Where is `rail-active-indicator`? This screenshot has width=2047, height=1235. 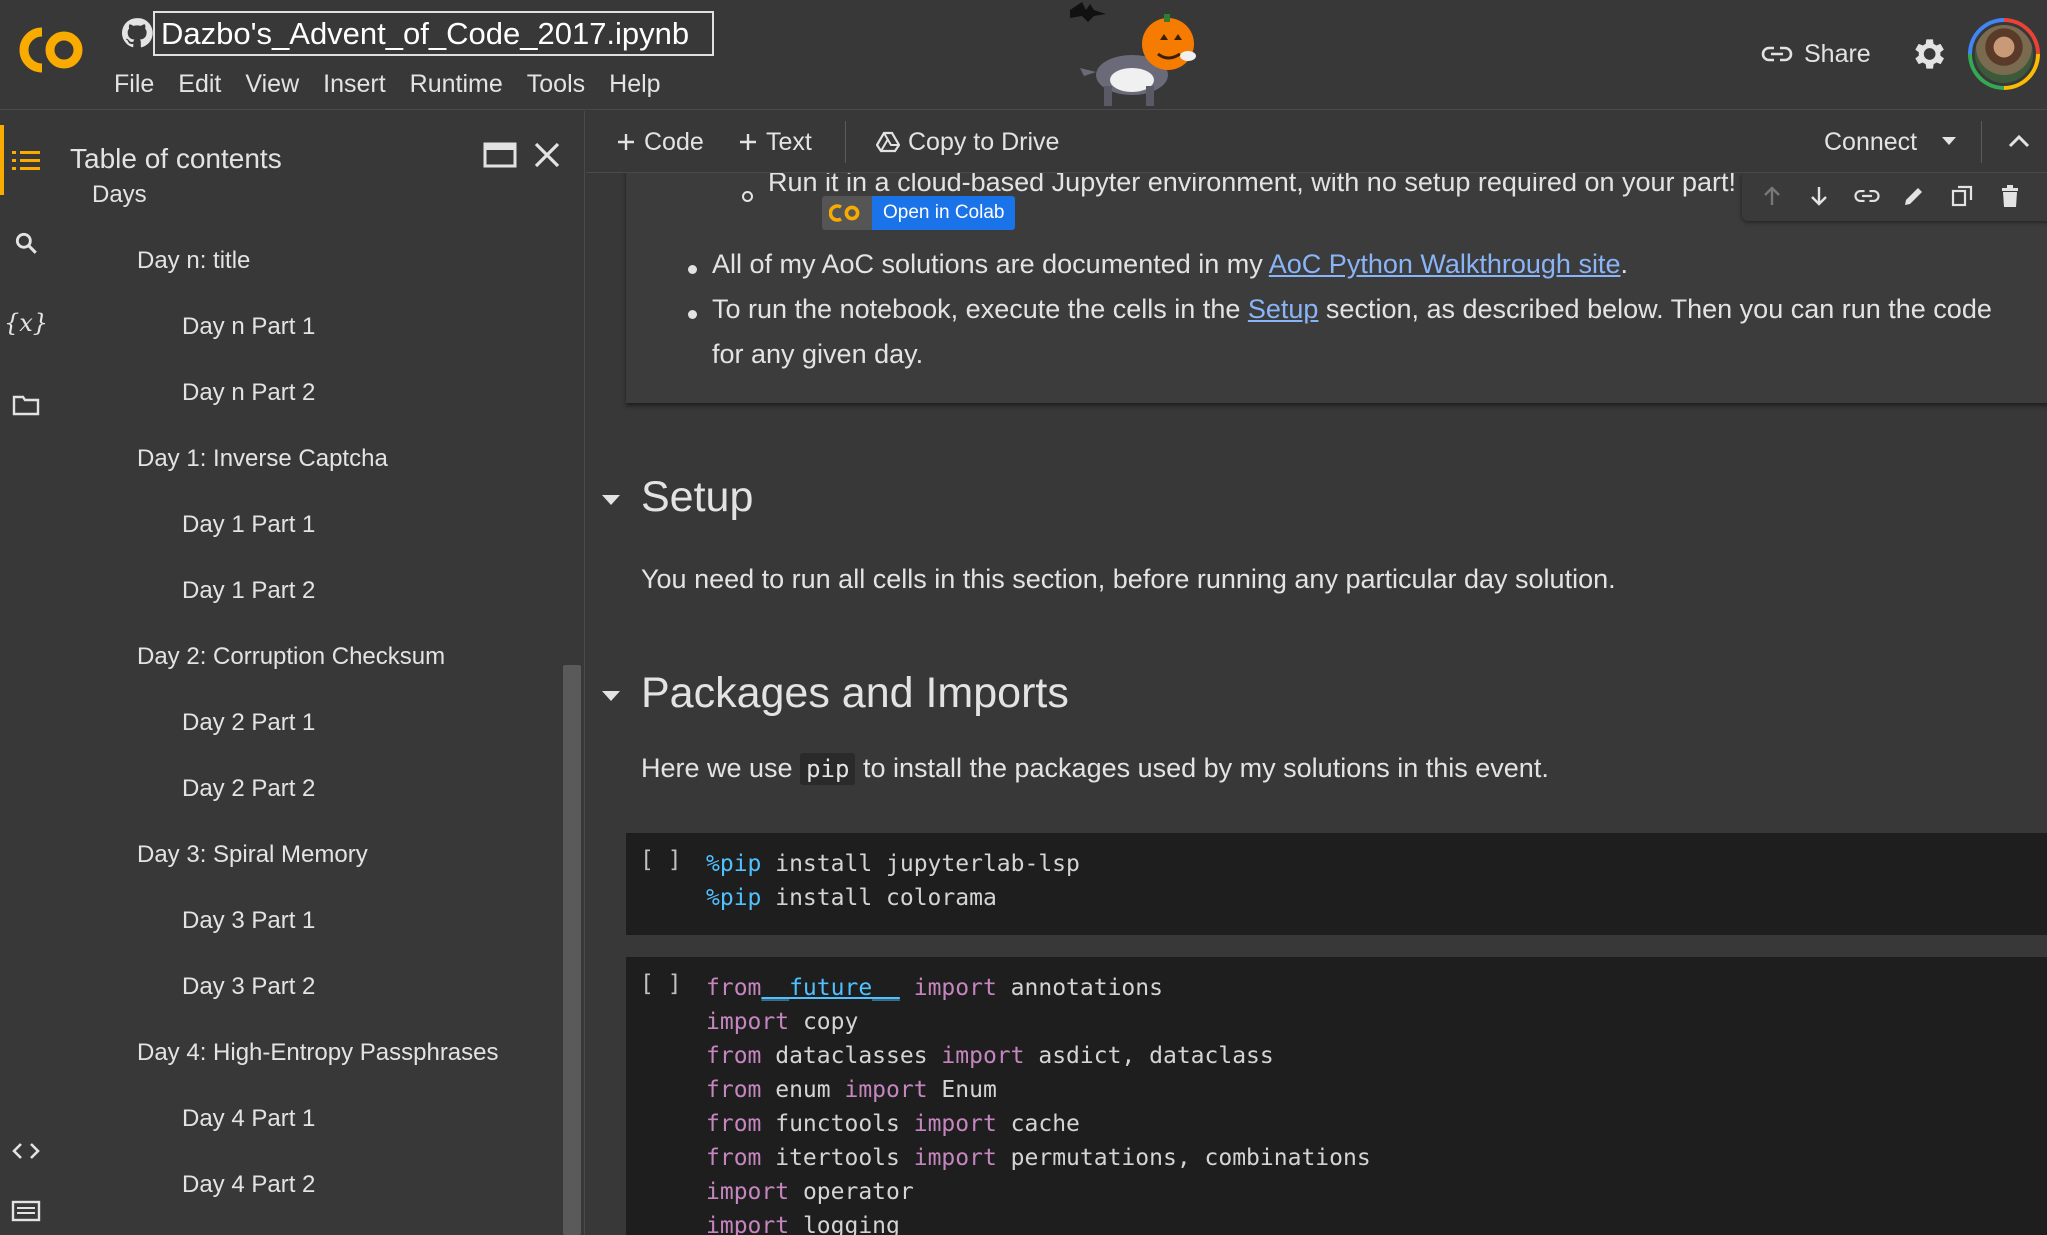
rail-active-indicator is located at coordinates (2, 160).